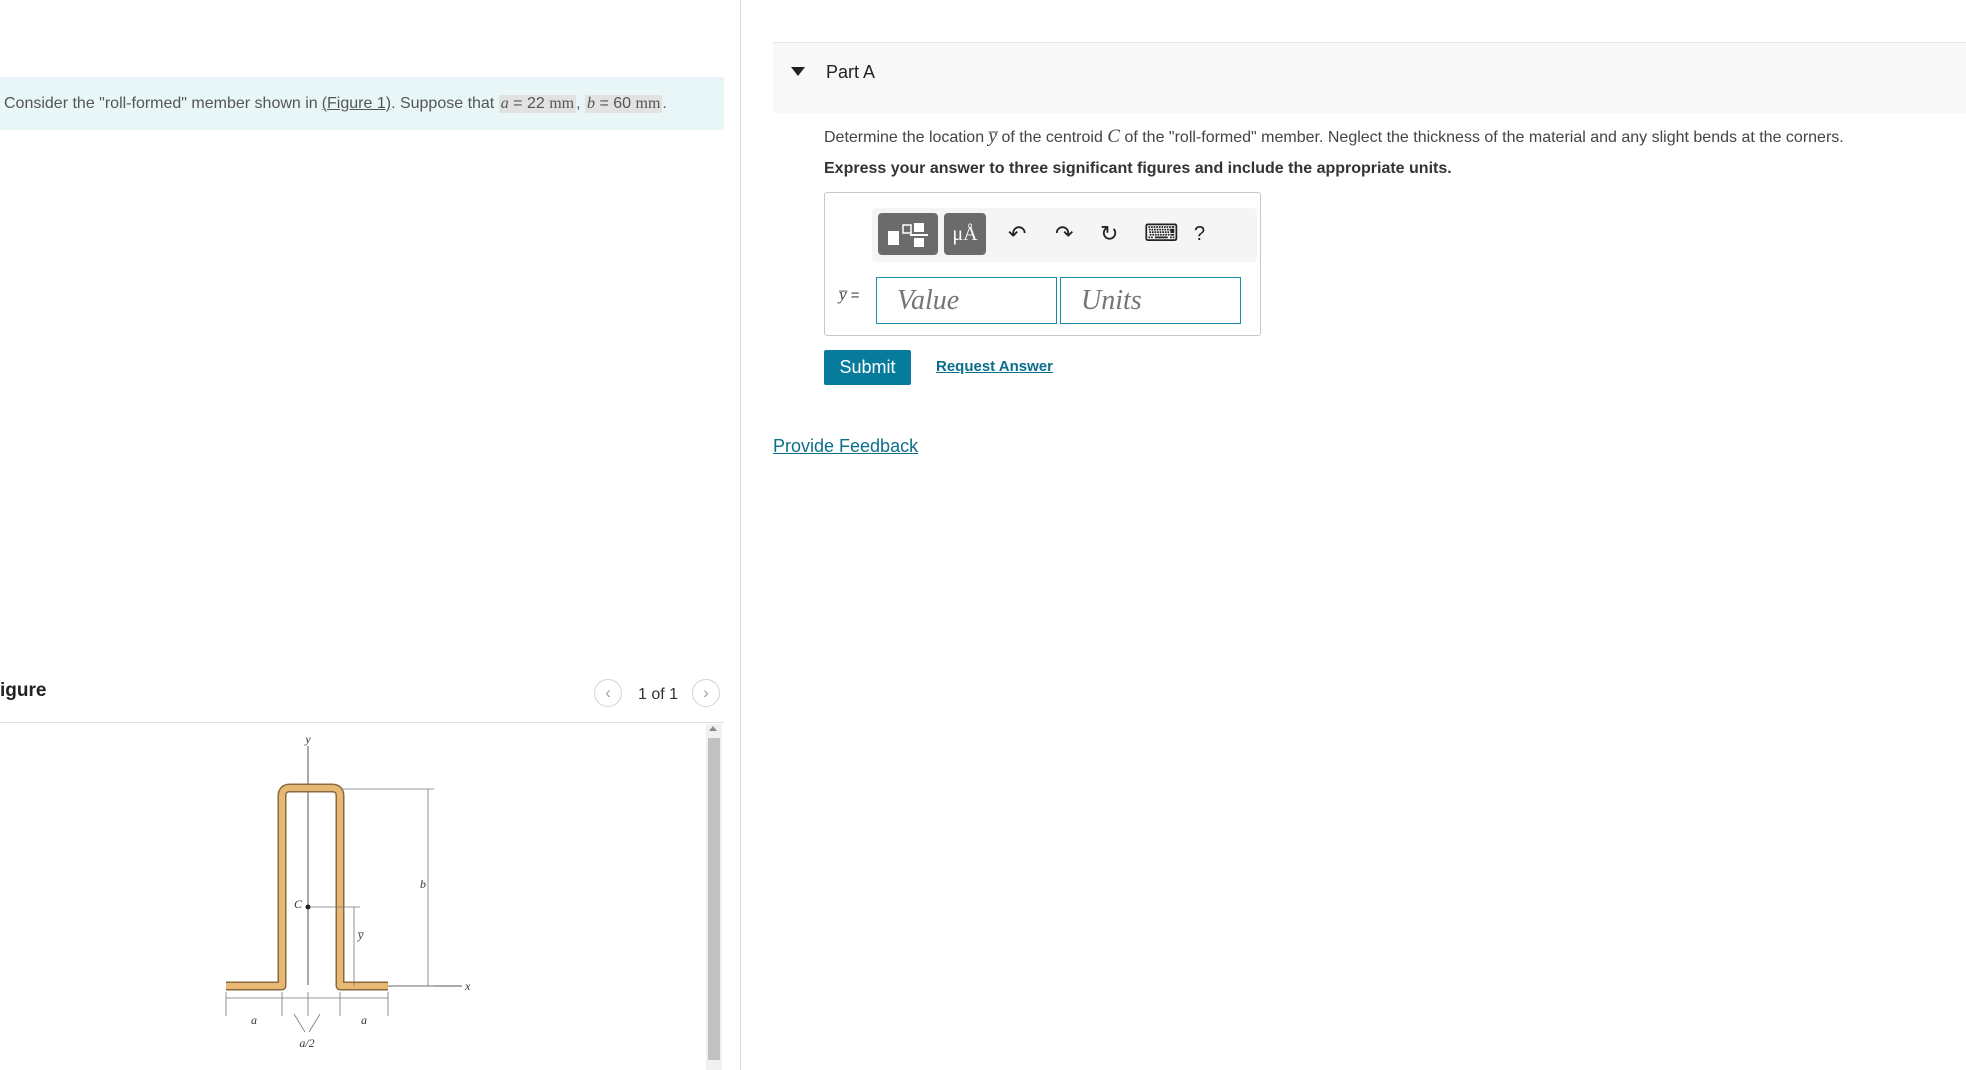  Describe the element at coordinates (740, 535) in the screenshot. I see `panel-divider` at that location.